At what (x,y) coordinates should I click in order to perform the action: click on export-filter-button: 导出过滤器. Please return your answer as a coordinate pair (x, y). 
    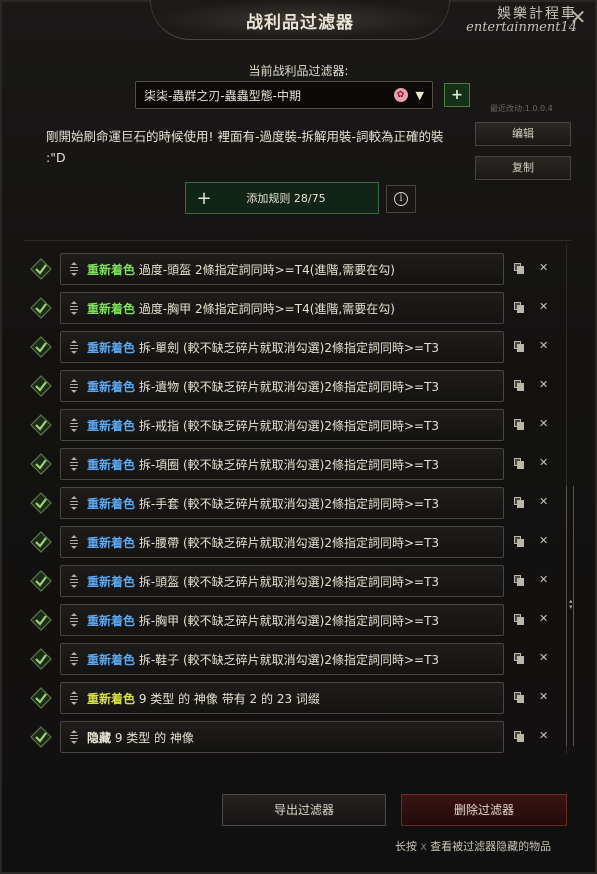
    Looking at the image, I should click on (304, 810).